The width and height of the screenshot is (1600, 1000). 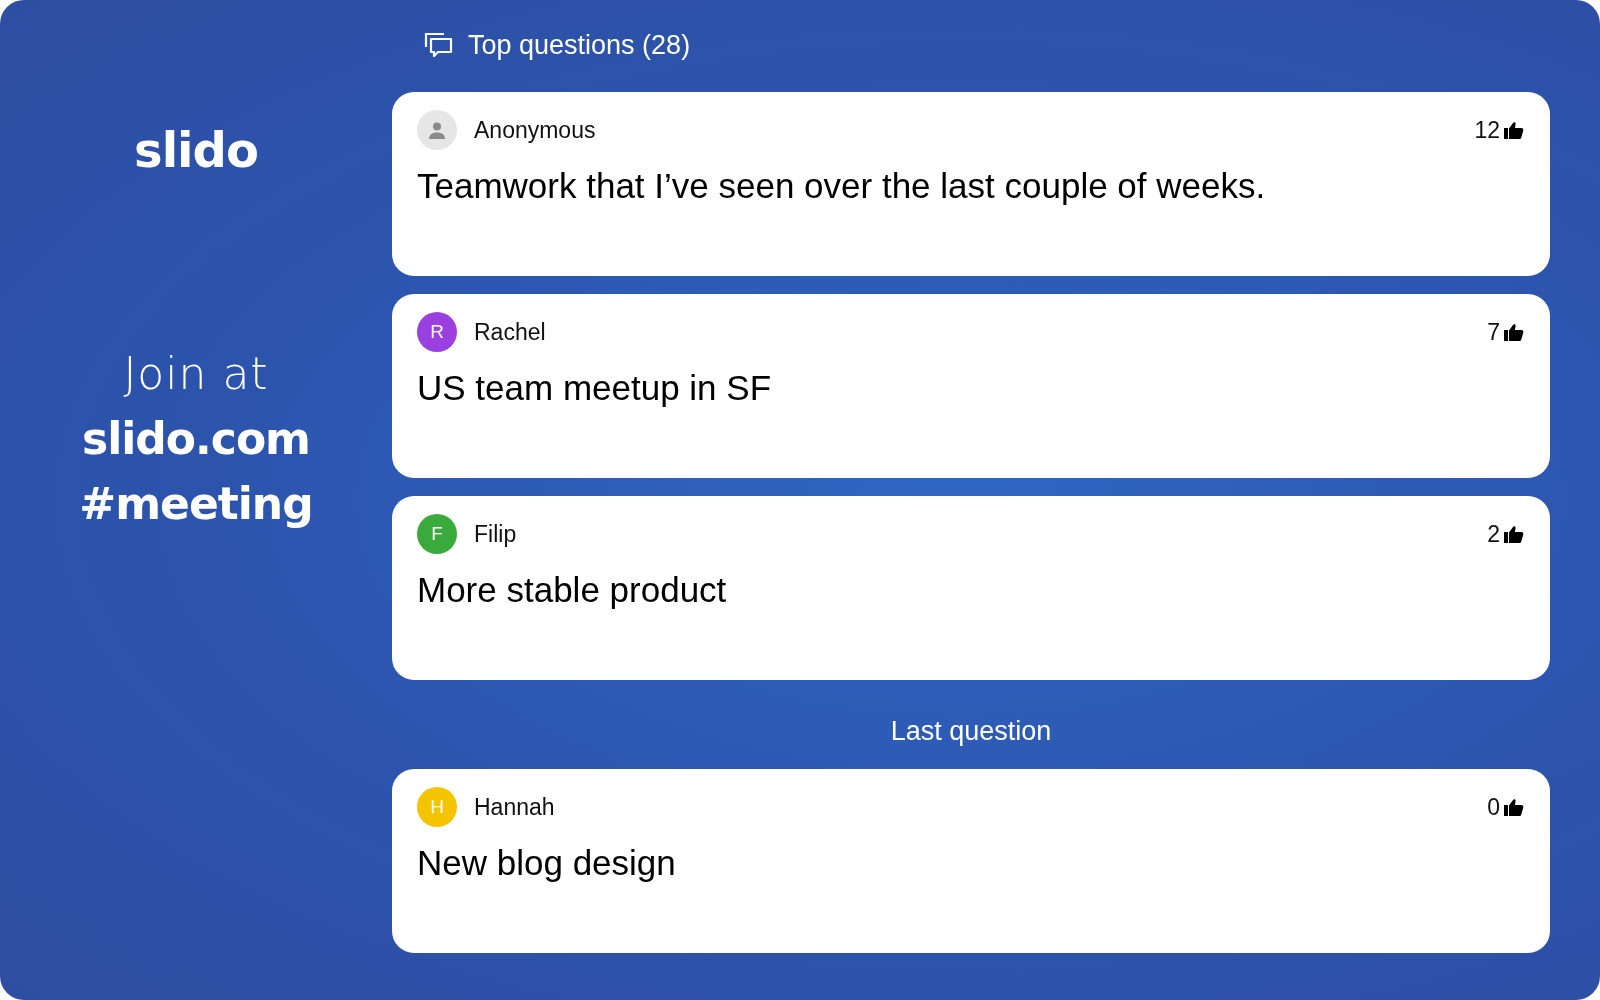 I want to click on like-count: 12, so click(x=1487, y=130).